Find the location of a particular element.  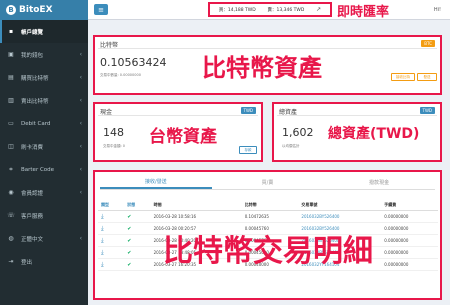

sidebar-item-label: 我的錢包 is located at coordinates (32, 55).